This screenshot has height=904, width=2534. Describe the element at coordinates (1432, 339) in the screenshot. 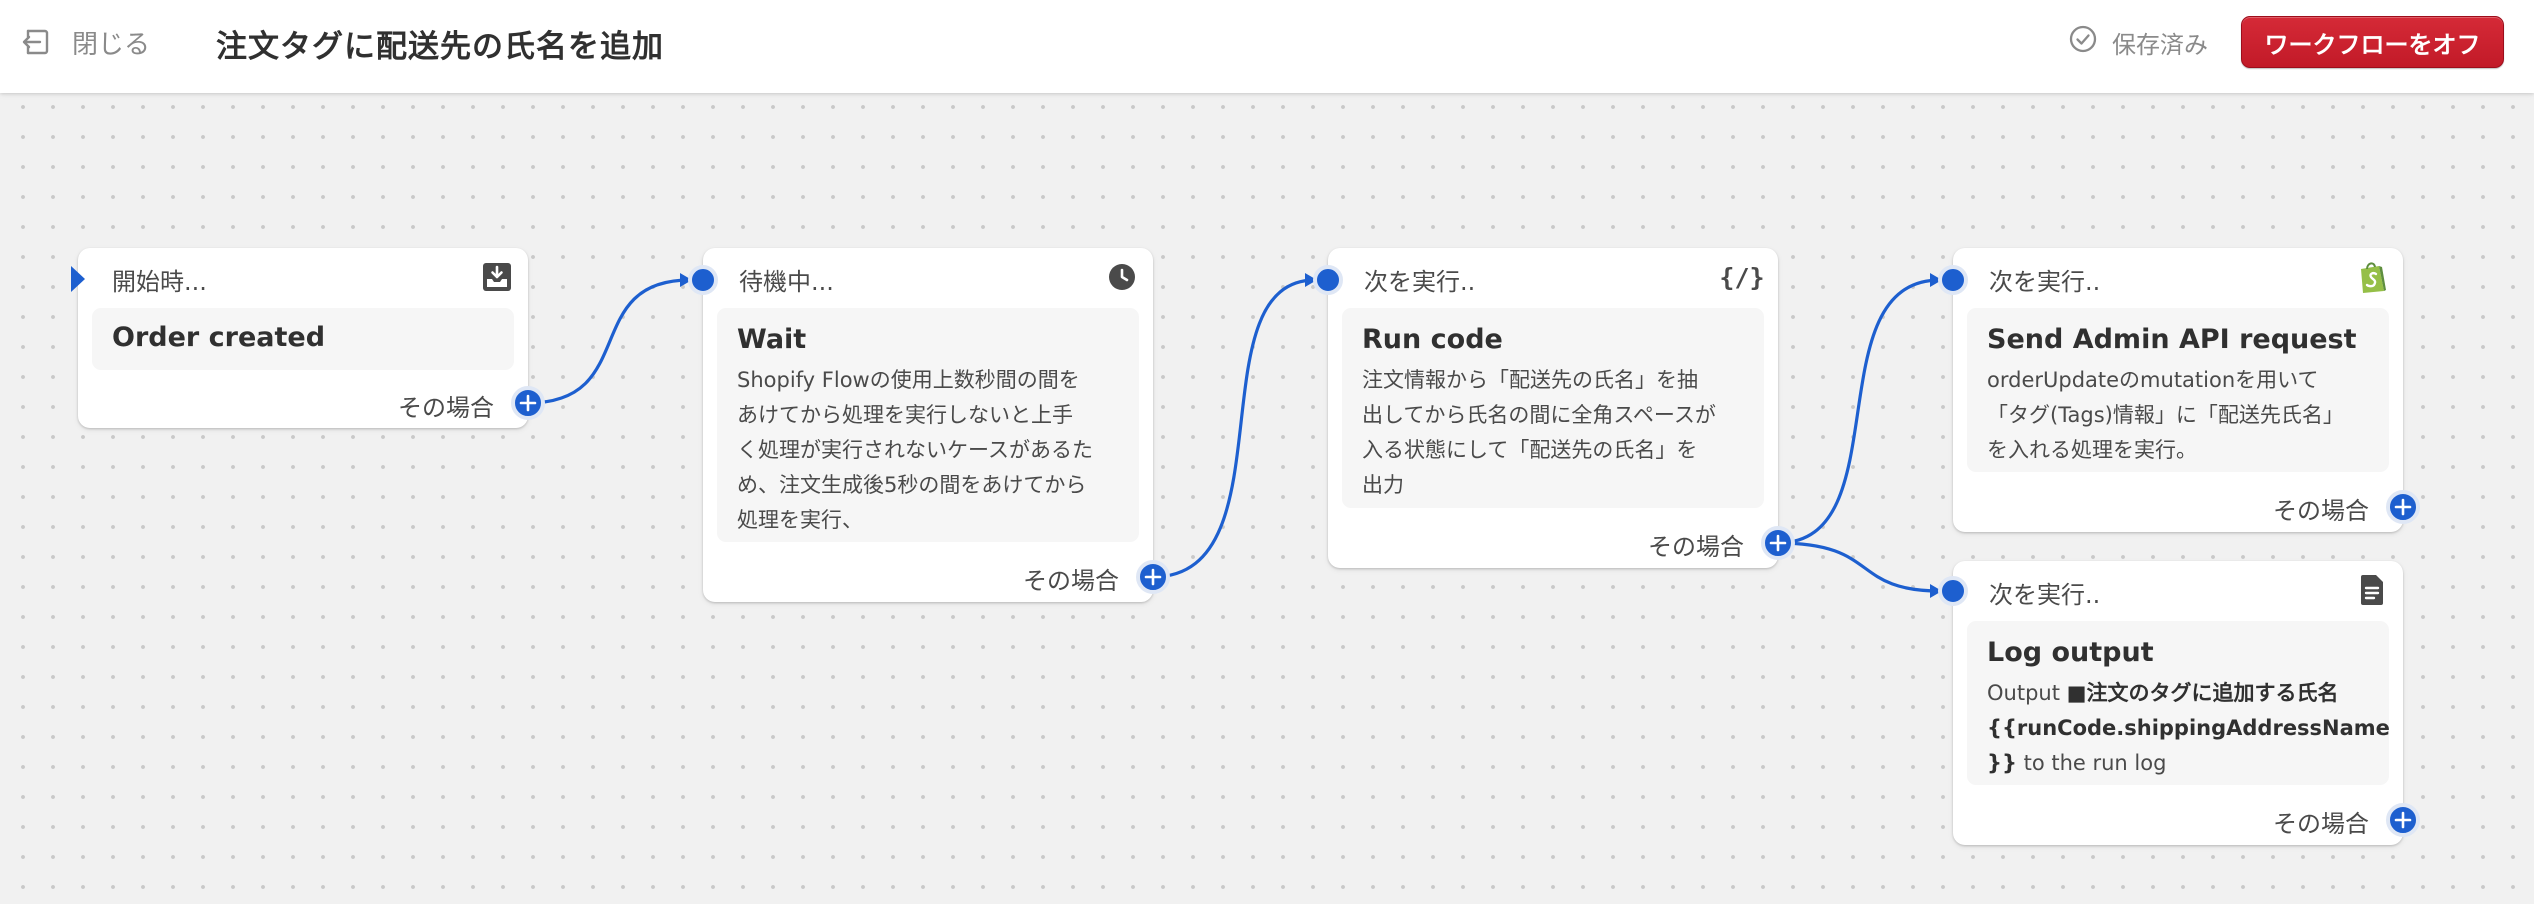

I see `card-title: Run code` at that location.